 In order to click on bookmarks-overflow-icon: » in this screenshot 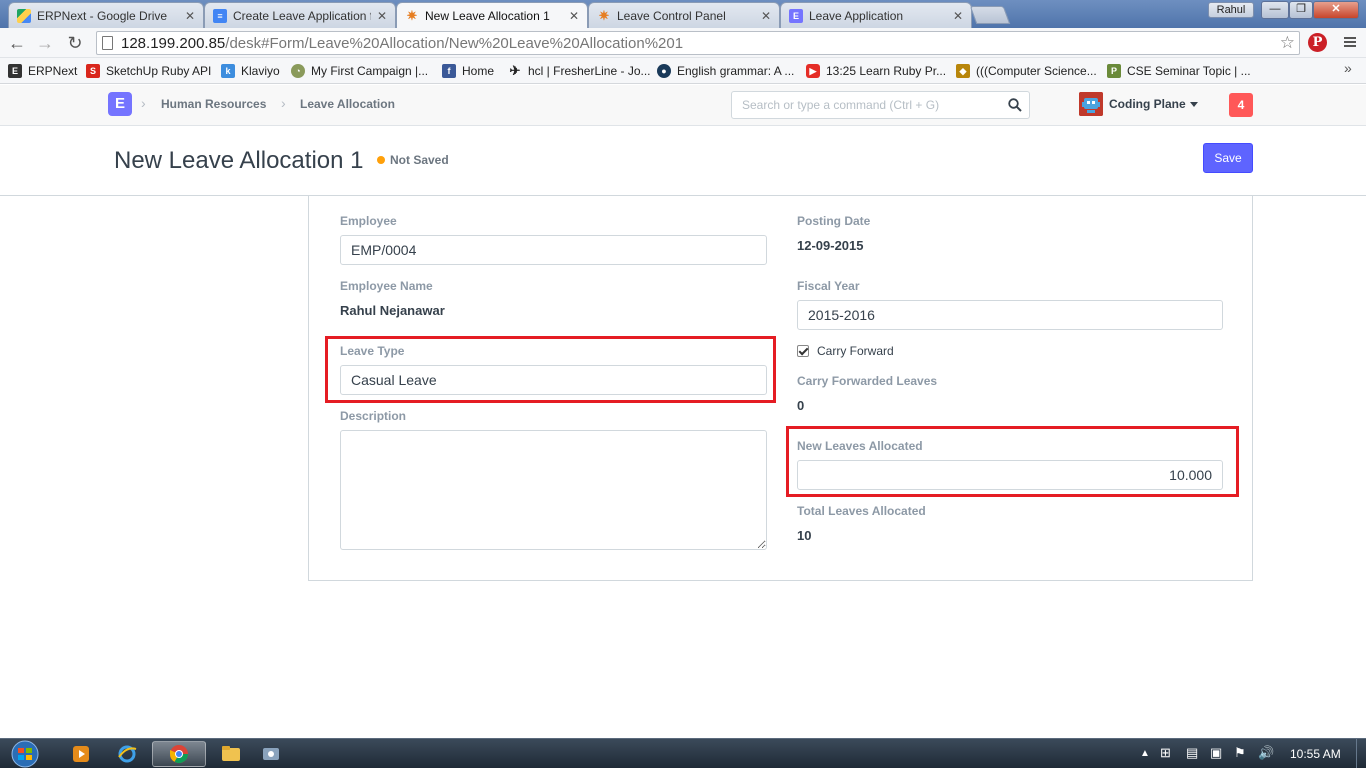, I will do `click(1348, 68)`.